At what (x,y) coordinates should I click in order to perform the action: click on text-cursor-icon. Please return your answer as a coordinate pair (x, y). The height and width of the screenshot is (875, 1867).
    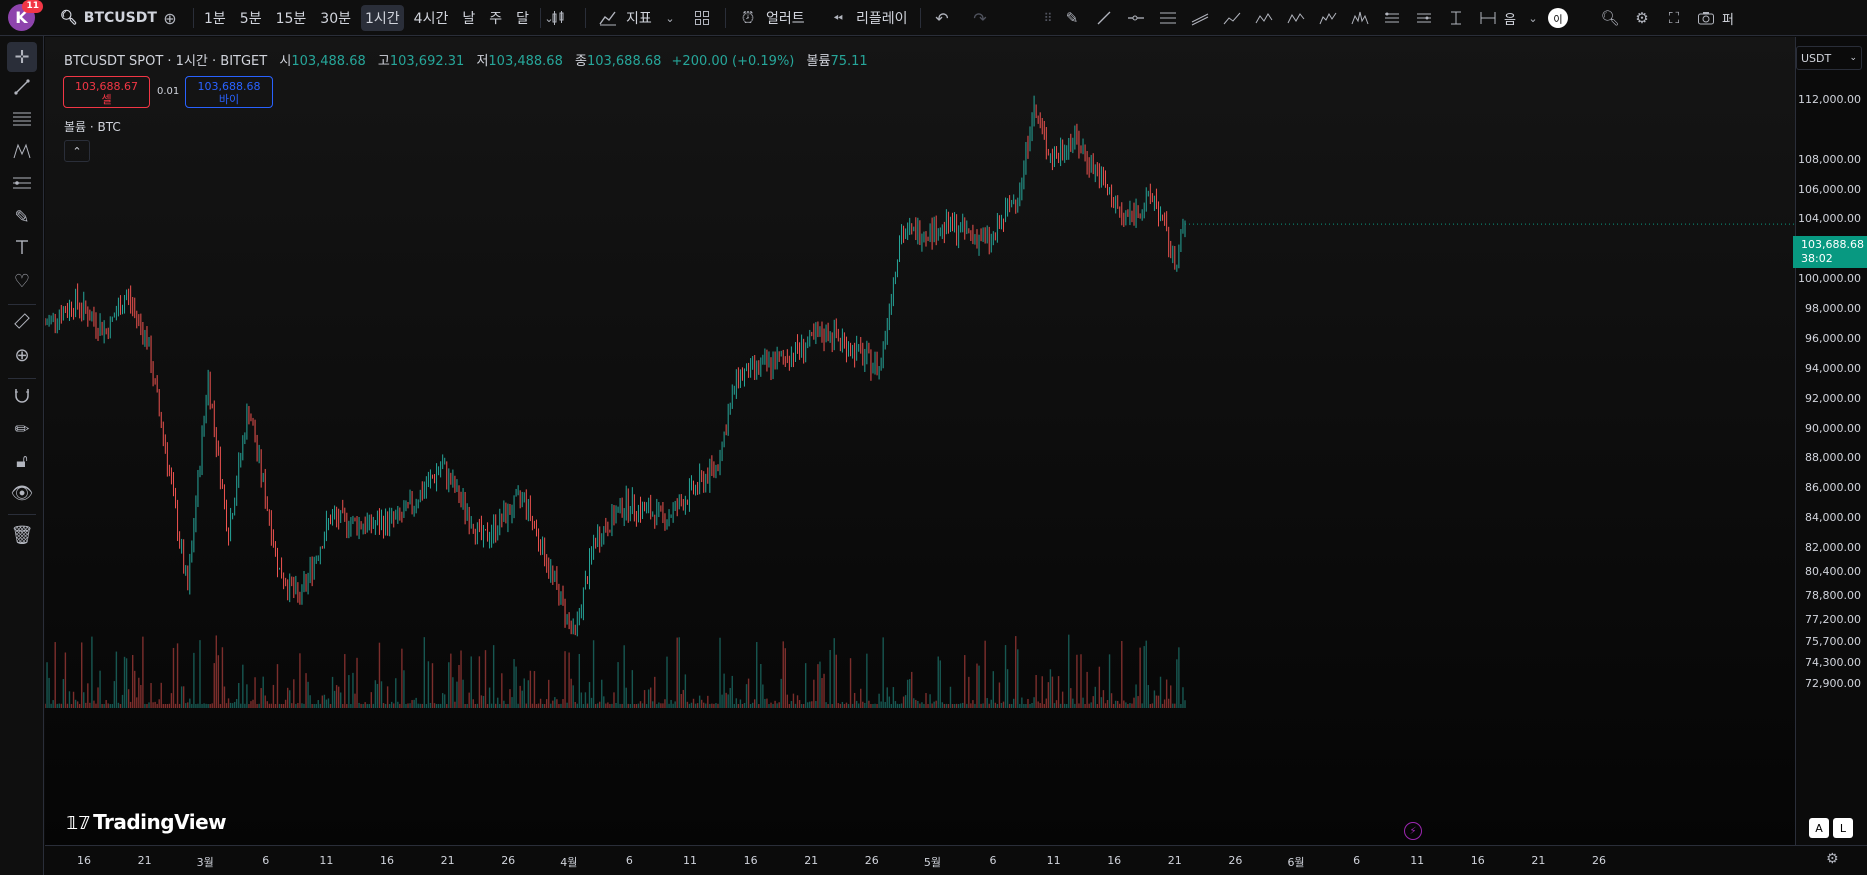
    Looking at the image, I should click on (1456, 18).